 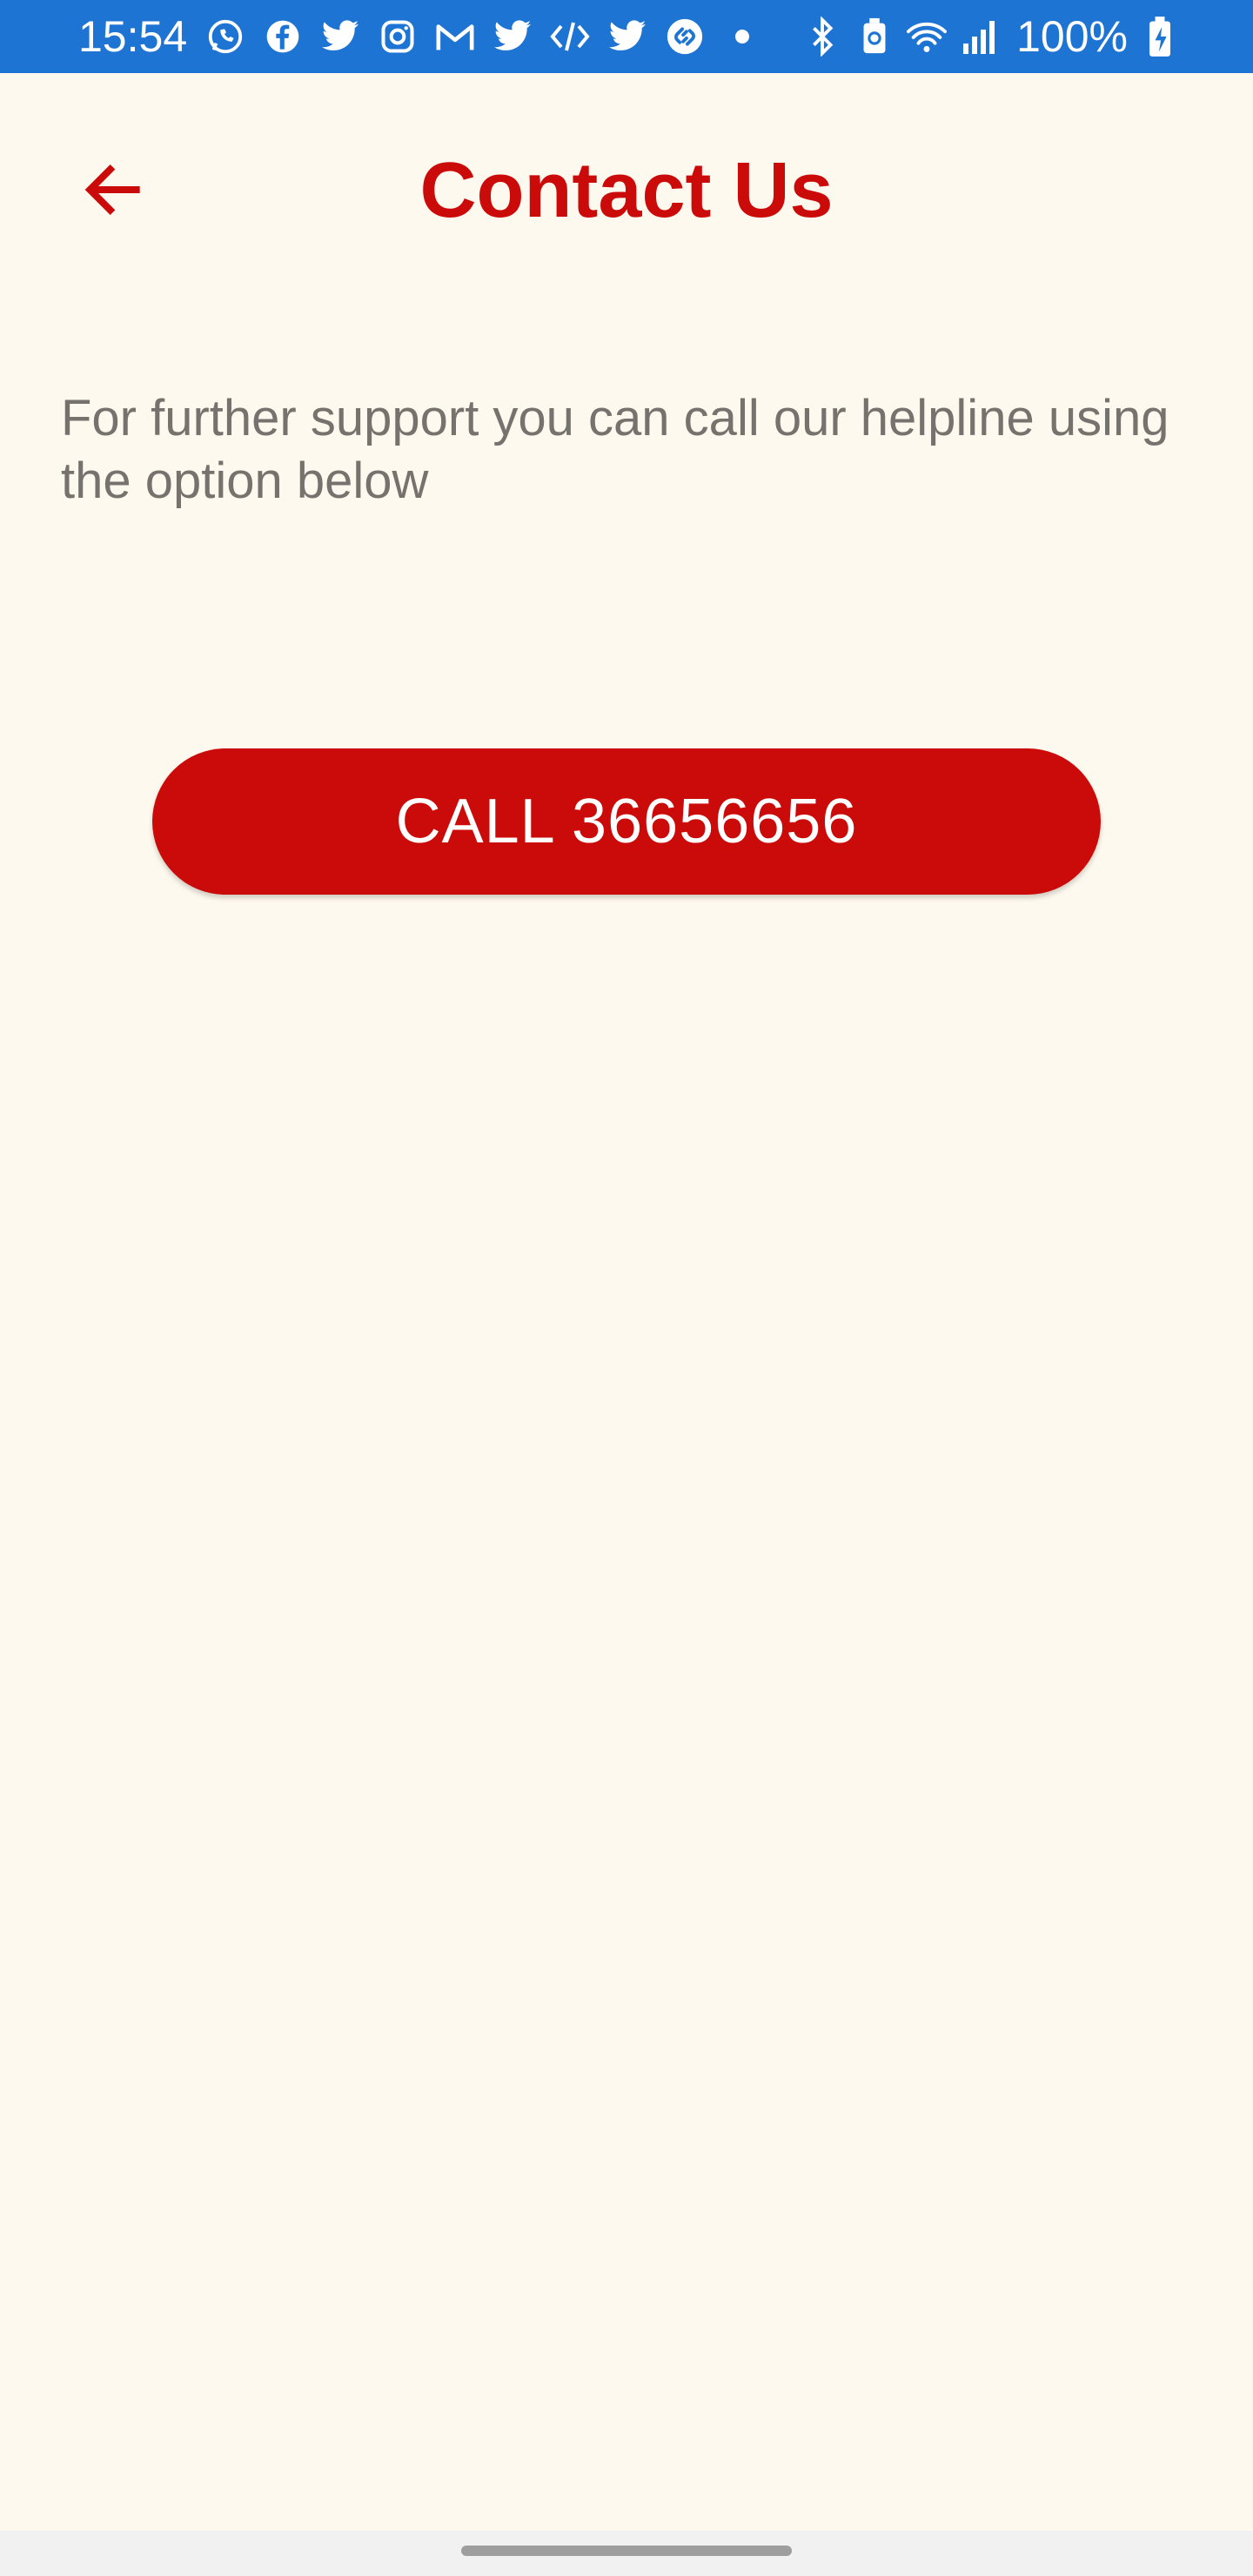 What do you see at coordinates (1072, 37) in the screenshot?
I see `battery-percentage: 100%` at bounding box center [1072, 37].